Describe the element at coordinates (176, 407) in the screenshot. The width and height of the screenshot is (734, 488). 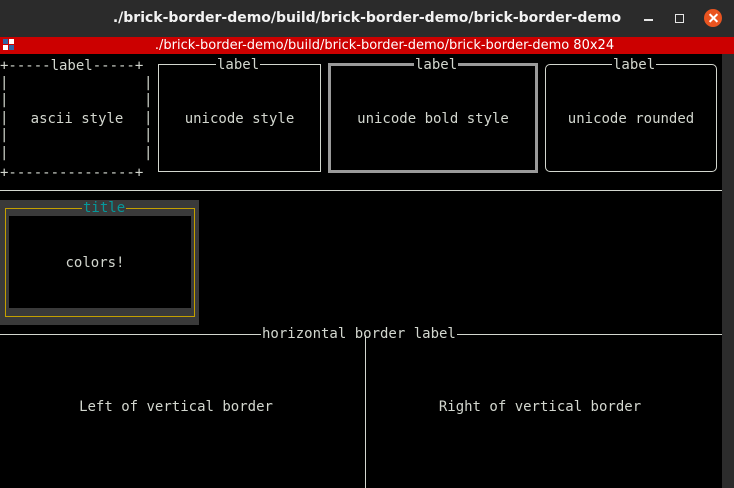
I see `left-of-vertical-text: Left of vertical border` at that location.